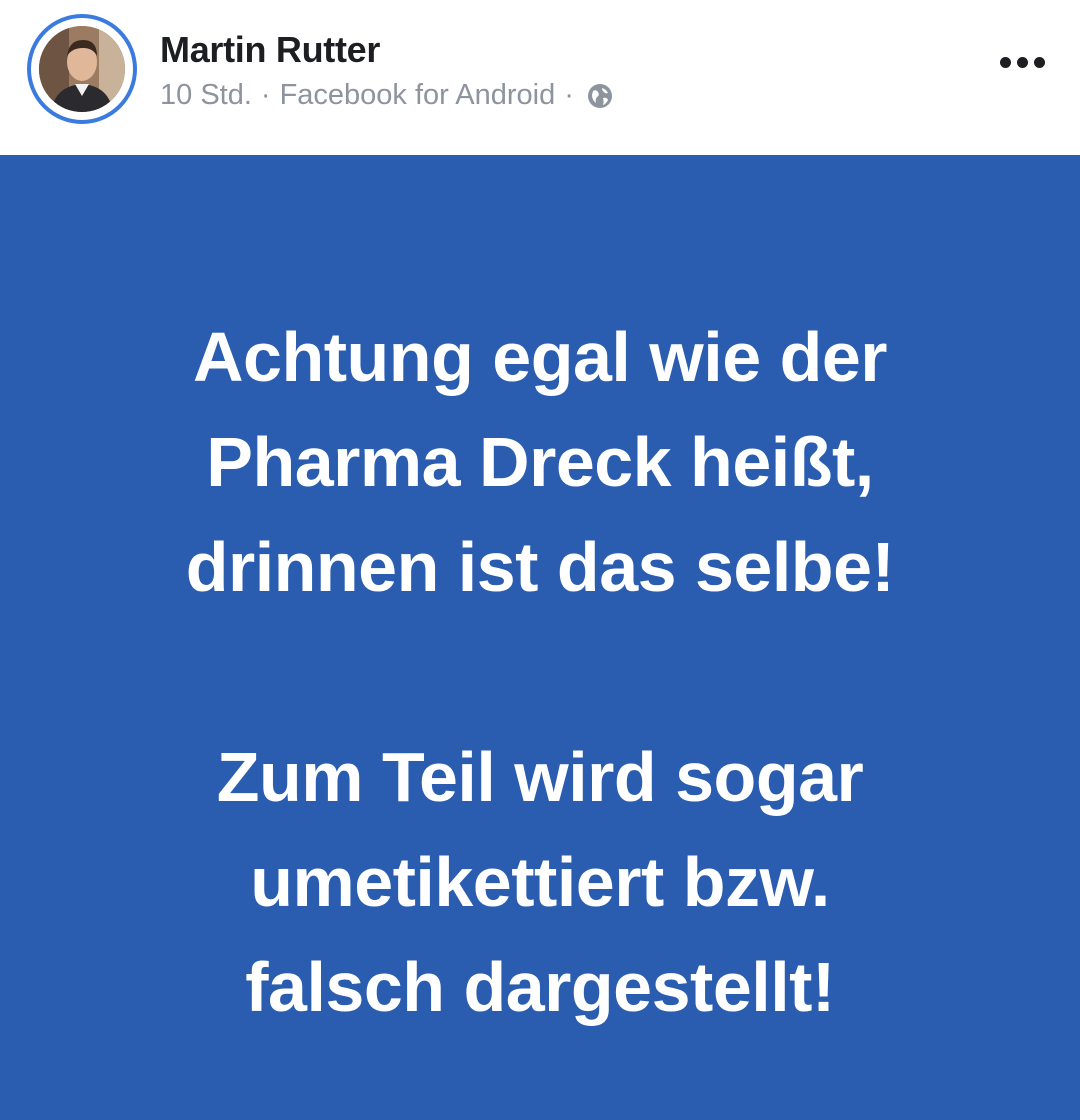 The width and height of the screenshot is (1080, 1120). What do you see at coordinates (417, 95) in the screenshot?
I see `post-source: Facebook for Android` at bounding box center [417, 95].